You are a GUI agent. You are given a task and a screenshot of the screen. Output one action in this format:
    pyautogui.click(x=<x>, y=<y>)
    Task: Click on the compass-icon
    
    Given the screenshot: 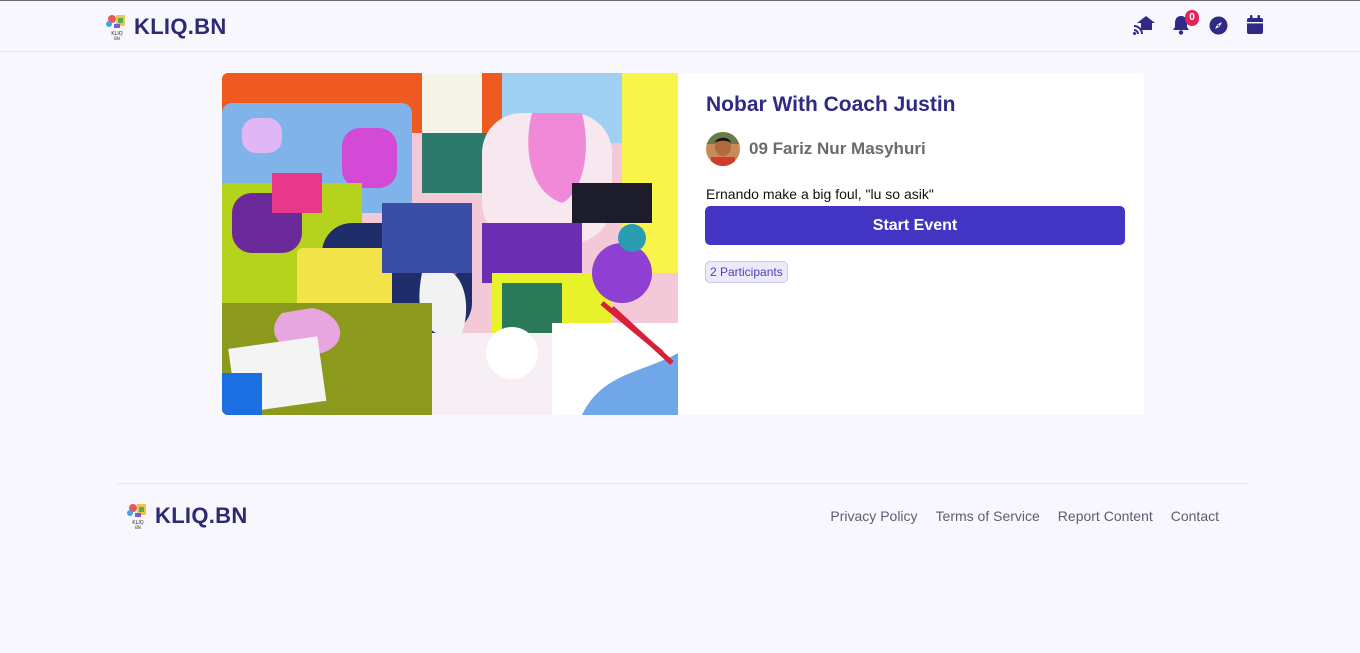 What is the action you would take?
    pyautogui.click(x=1218, y=25)
    